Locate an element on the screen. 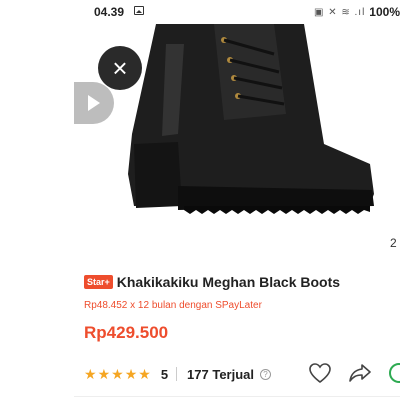 This screenshot has width=400, height=400. gallery-notification-icon is located at coordinates (139, 10).